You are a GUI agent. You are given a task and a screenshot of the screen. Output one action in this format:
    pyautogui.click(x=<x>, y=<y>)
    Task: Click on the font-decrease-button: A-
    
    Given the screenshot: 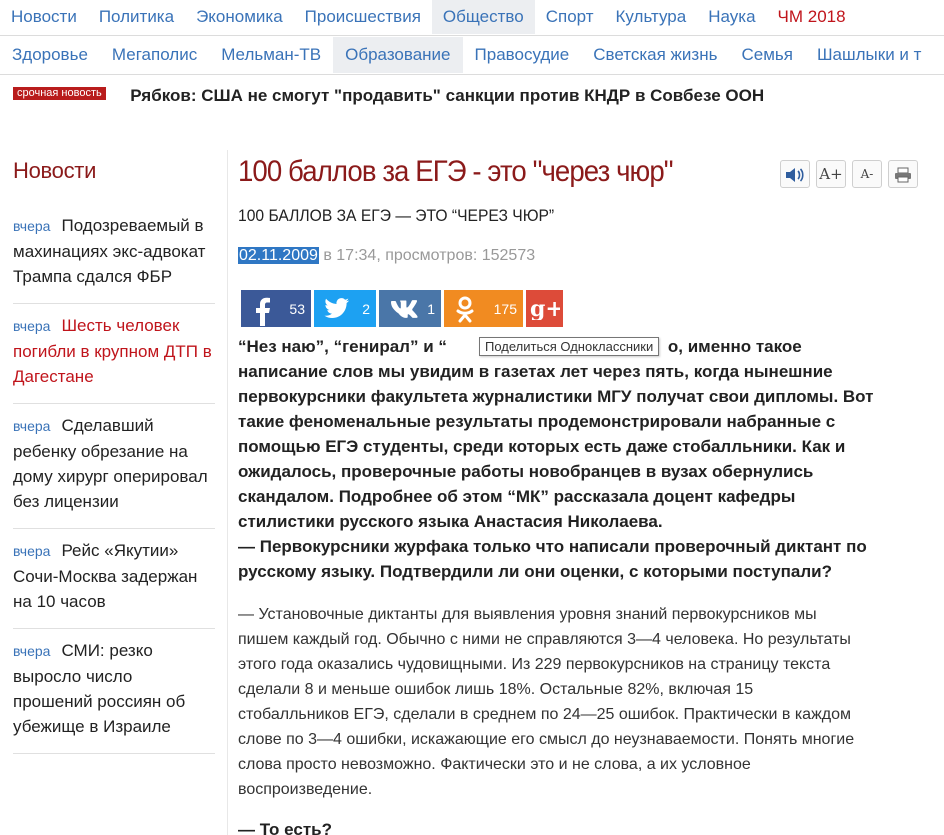 What is the action you would take?
    pyautogui.click(x=867, y=174)
    